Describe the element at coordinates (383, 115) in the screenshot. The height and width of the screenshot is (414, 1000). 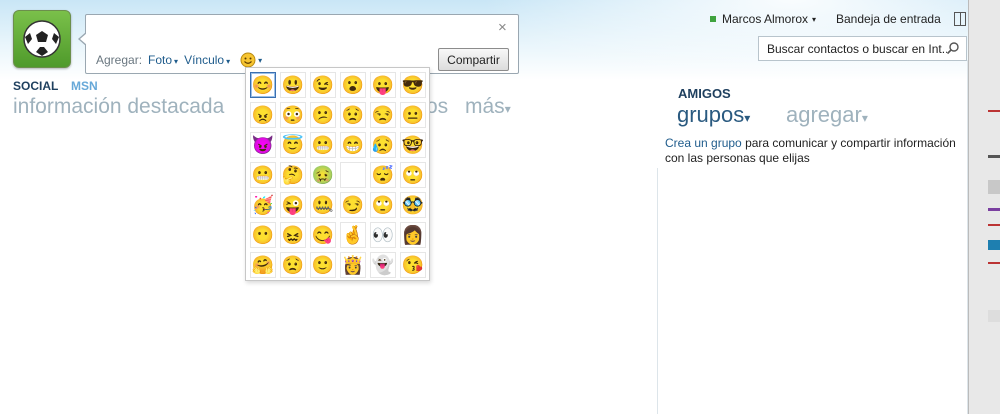
I see `emoticon-cell: 😒` at that location.